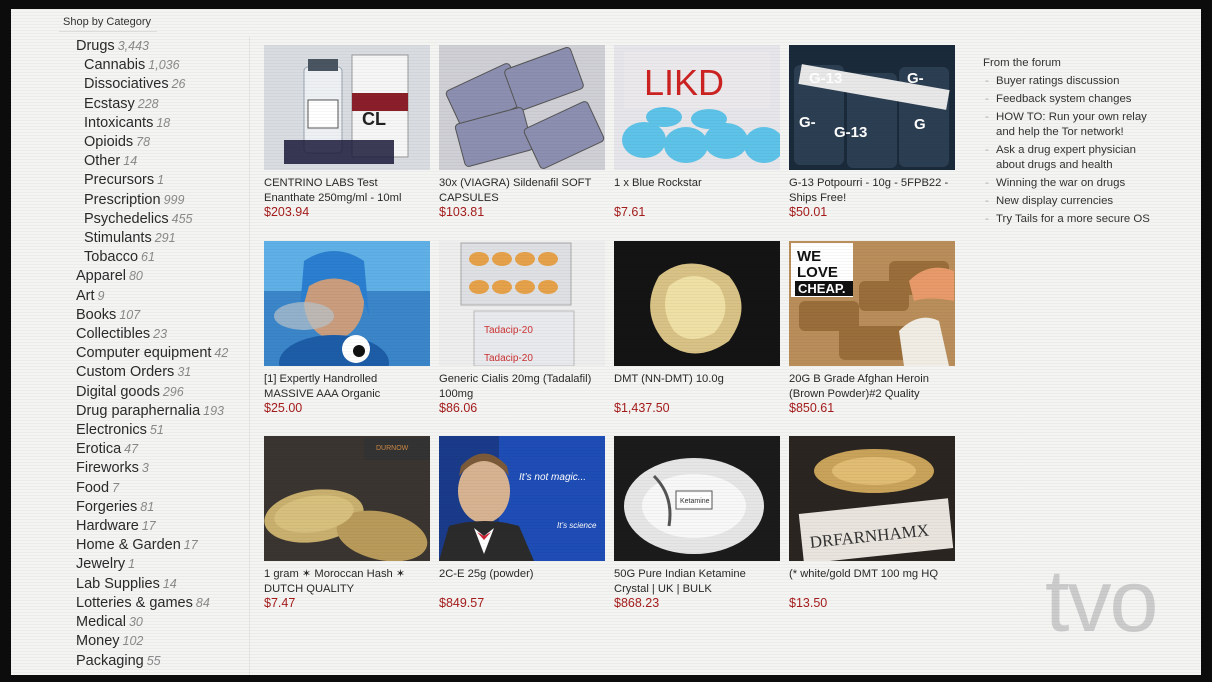 Image resolution: width=1212 pixels, height=682 pixels. I want to click on category-item: Cannabis 1,036, so click(149, 65).